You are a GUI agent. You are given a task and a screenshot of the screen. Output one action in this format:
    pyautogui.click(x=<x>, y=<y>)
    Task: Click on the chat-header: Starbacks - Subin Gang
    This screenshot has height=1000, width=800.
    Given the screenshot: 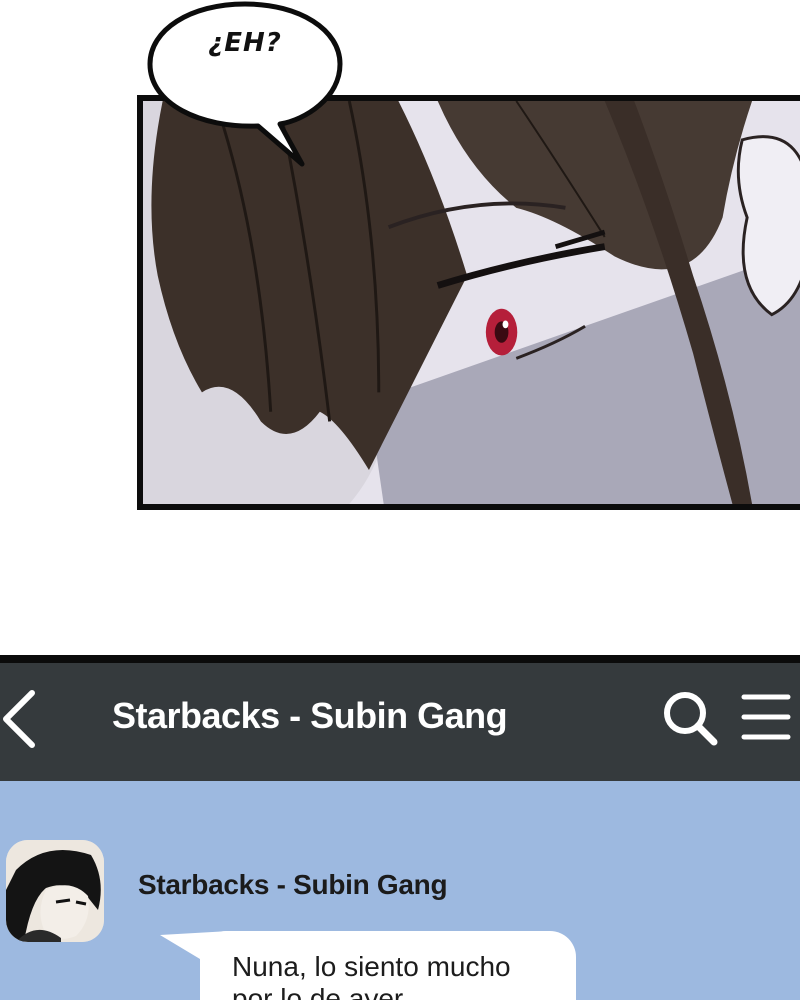 What is the action you would take?
    pyautogui.click(x=400, y=722)
    